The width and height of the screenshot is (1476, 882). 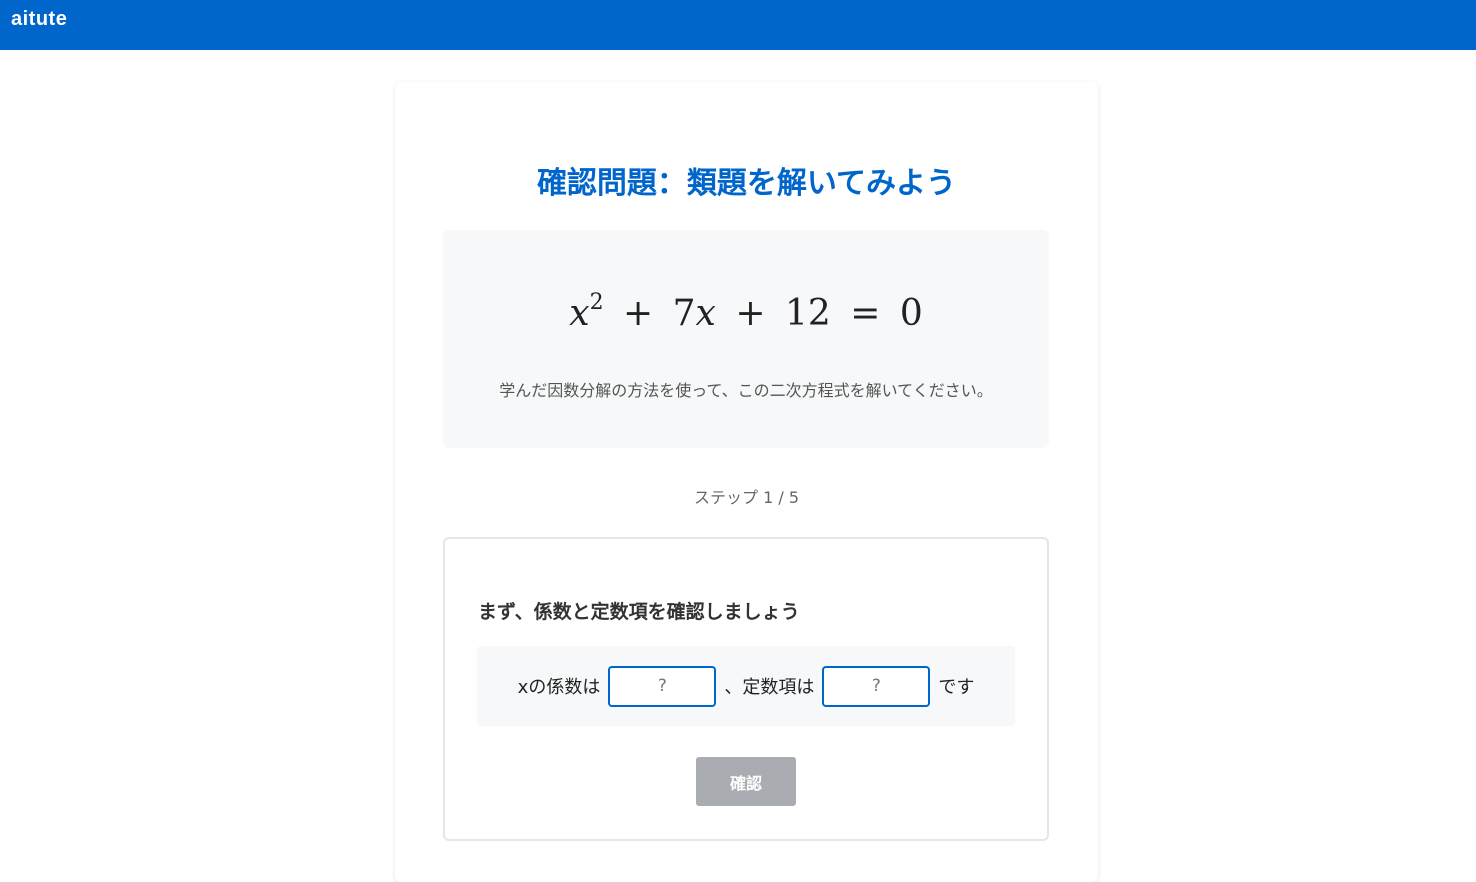 I want to click on coefficient-label: xの係数は, so click(x=559, y=687).